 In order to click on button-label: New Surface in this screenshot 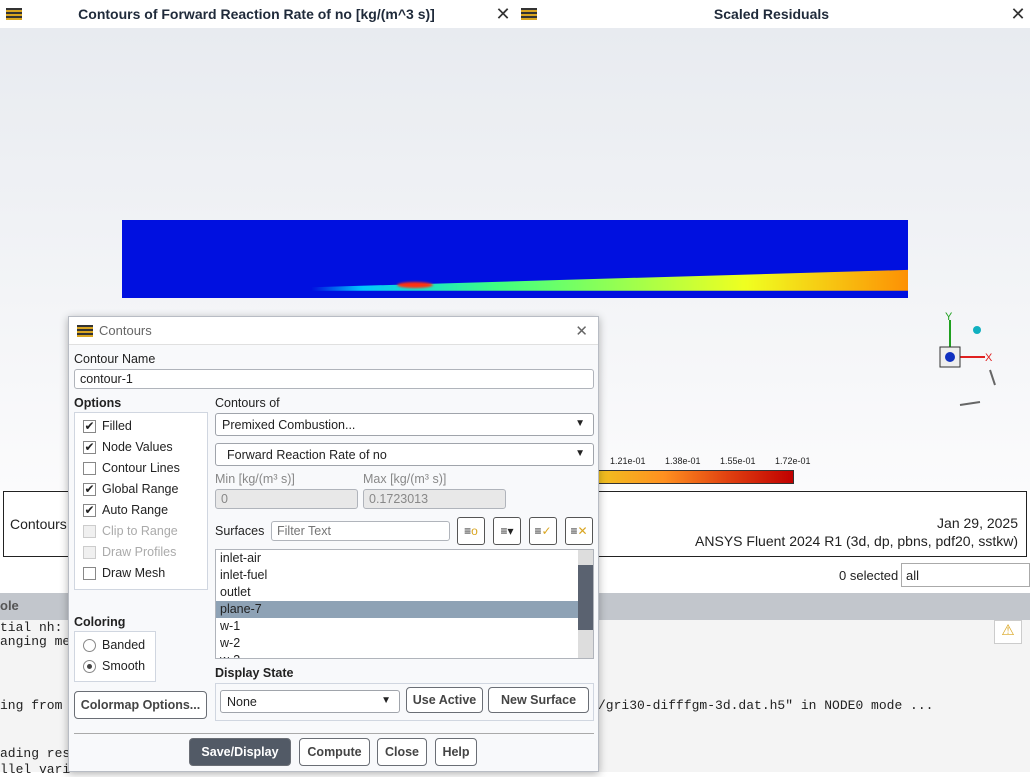, I will do `click(538, 700)`.